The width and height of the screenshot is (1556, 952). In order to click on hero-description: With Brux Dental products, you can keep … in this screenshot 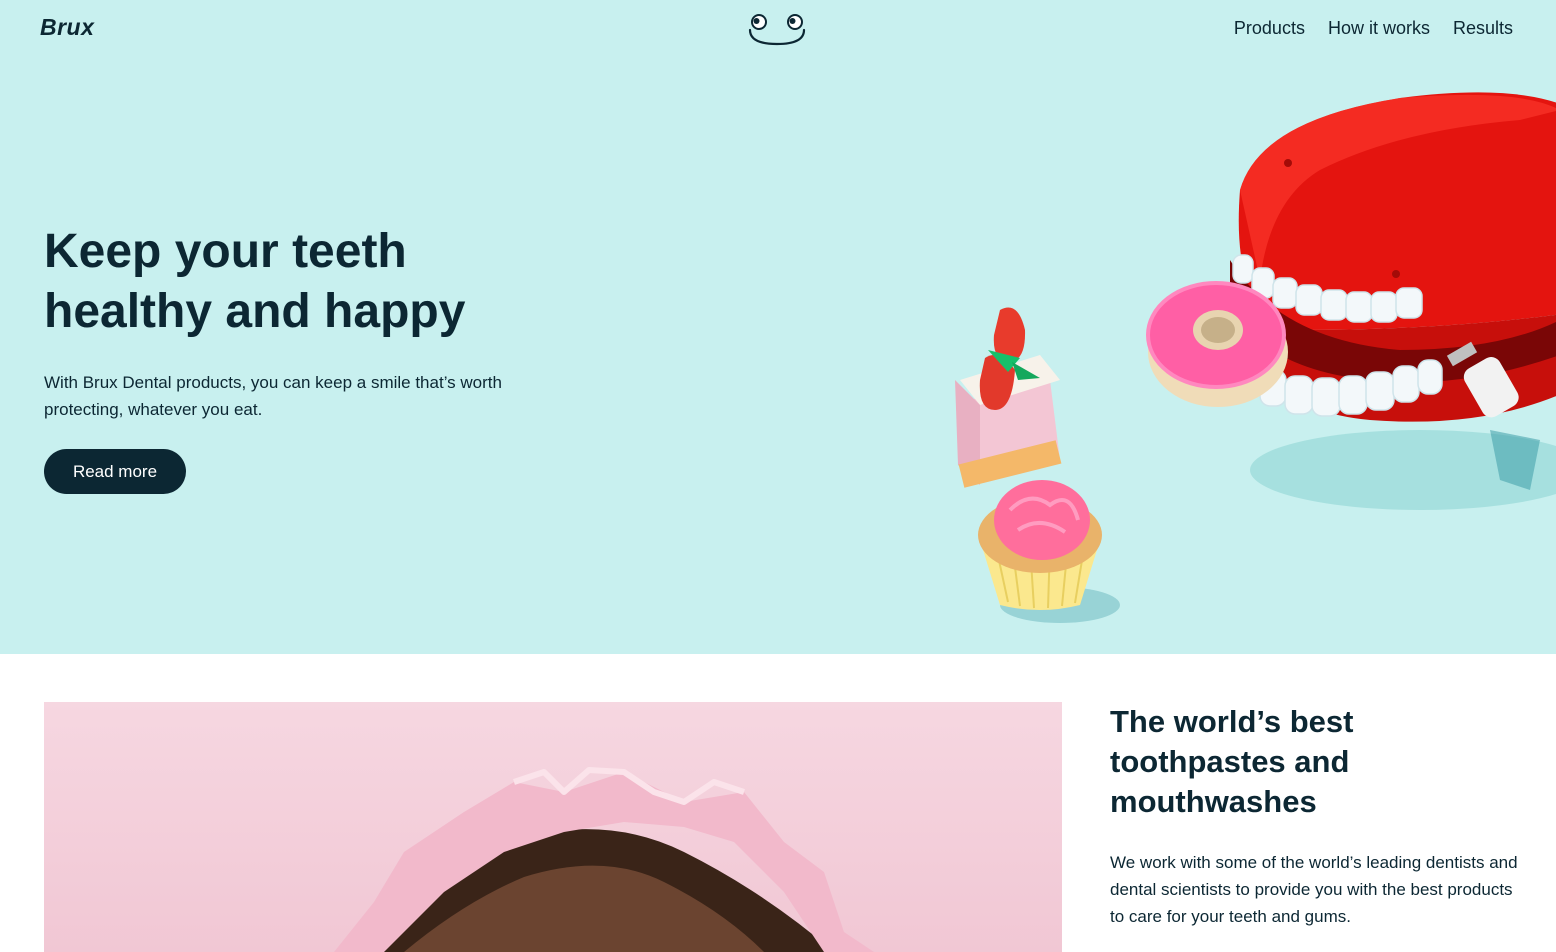, I will do `click(273, 396)`.